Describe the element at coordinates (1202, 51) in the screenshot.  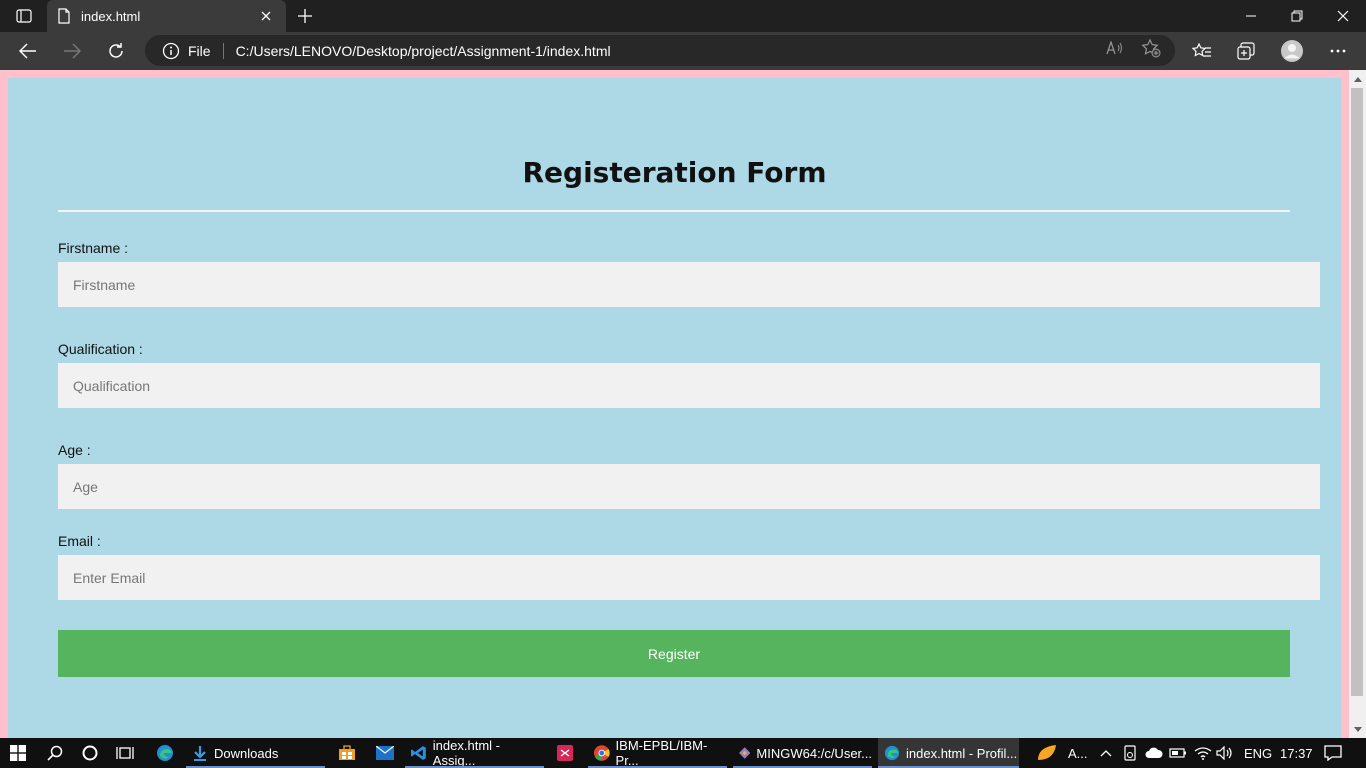
I see `favorites-icon` at that location.